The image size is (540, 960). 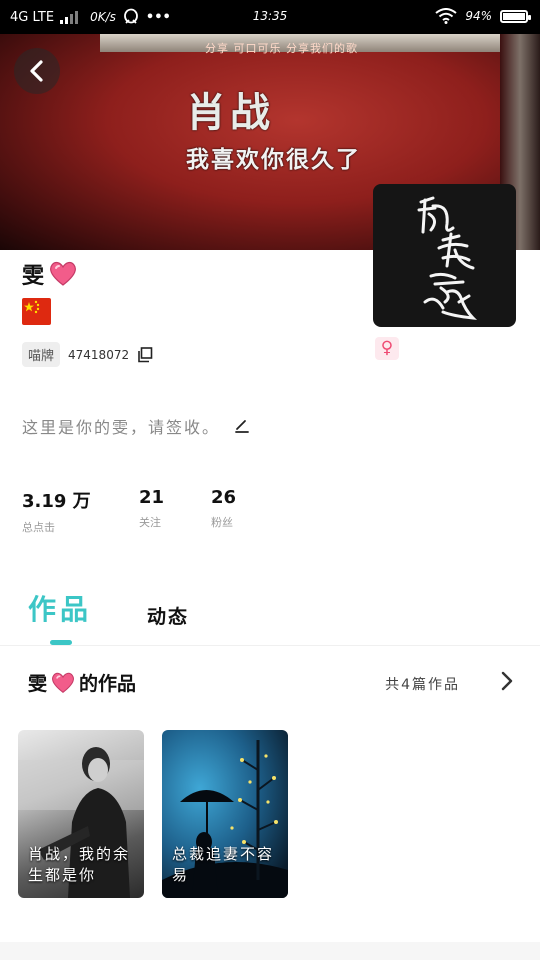 What do you see at coordinates (33, 276) in the screenshot?
I see `nickname-text: 雯` at bounding box center [33, 276].